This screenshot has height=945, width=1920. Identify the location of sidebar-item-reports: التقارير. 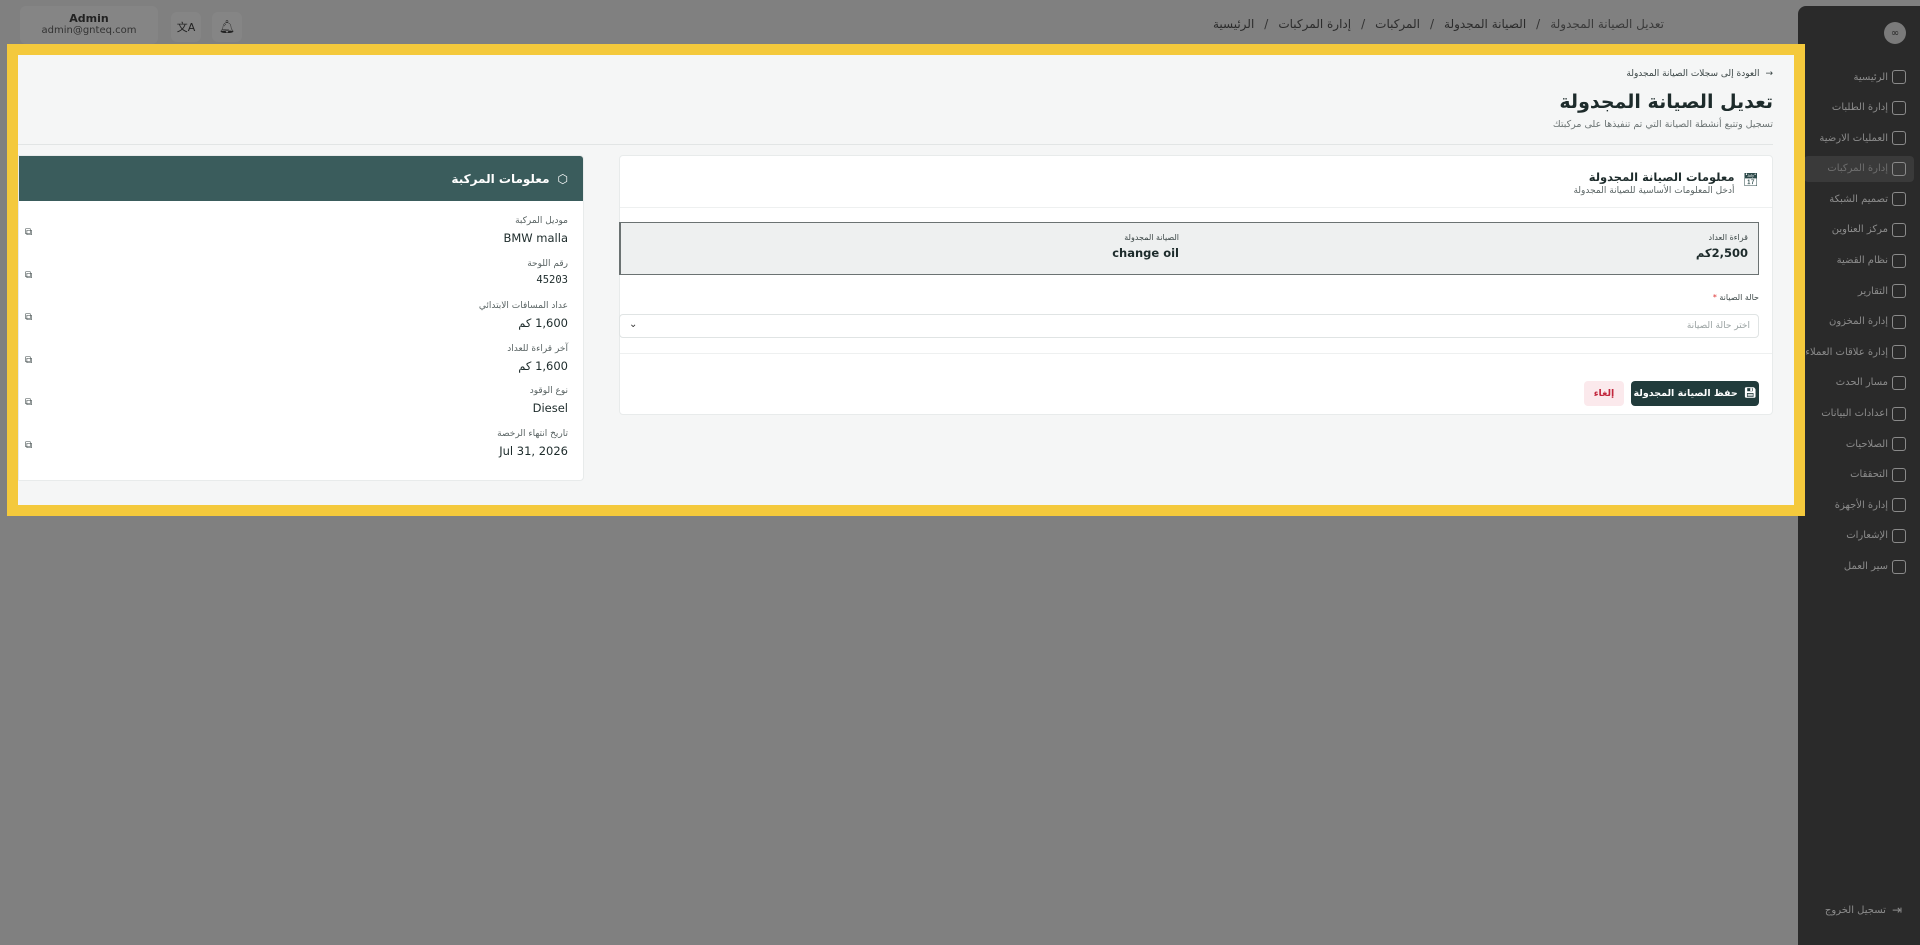
(1859, 291).